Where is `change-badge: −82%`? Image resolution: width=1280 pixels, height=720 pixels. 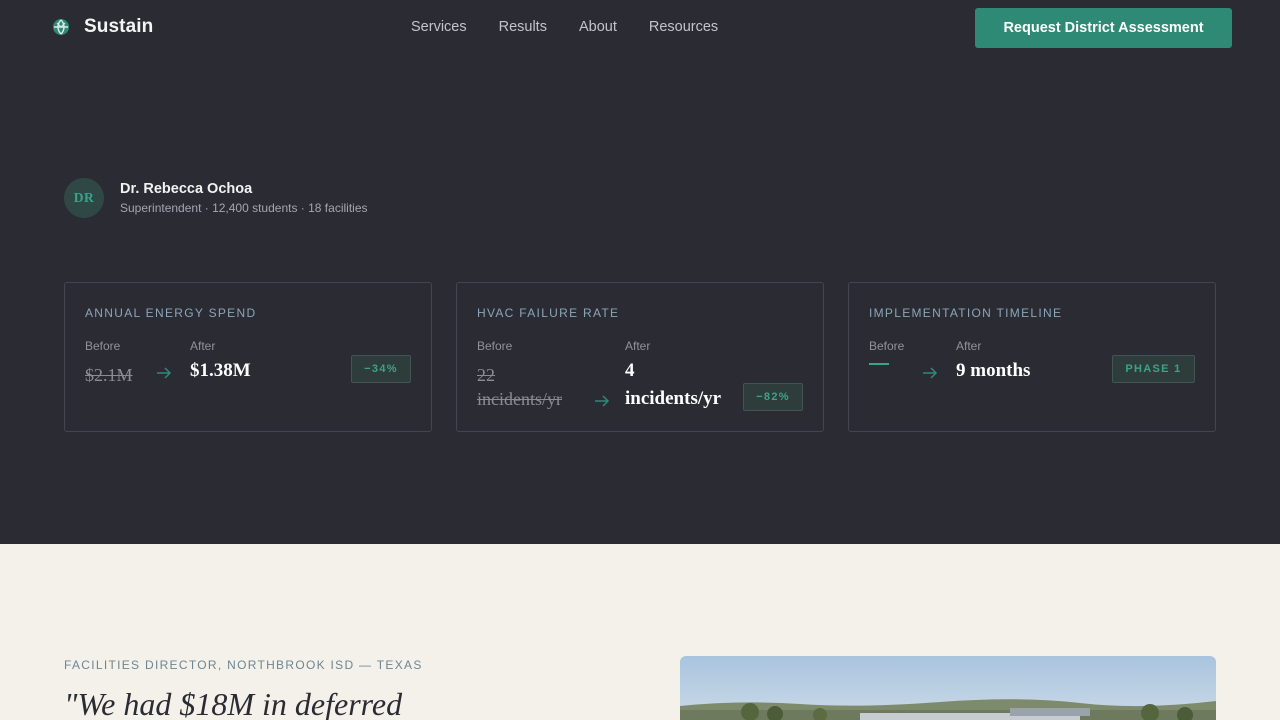
change-badge: −82% is located at coordinates (773, 397).